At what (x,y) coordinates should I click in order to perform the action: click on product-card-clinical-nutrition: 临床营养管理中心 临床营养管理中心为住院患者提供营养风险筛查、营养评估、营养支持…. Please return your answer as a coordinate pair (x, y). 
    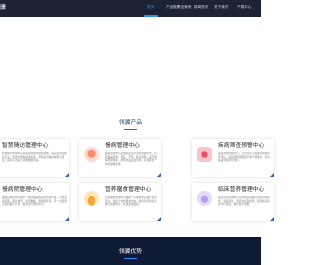
    Looking at the image, I should click on (233, 202).